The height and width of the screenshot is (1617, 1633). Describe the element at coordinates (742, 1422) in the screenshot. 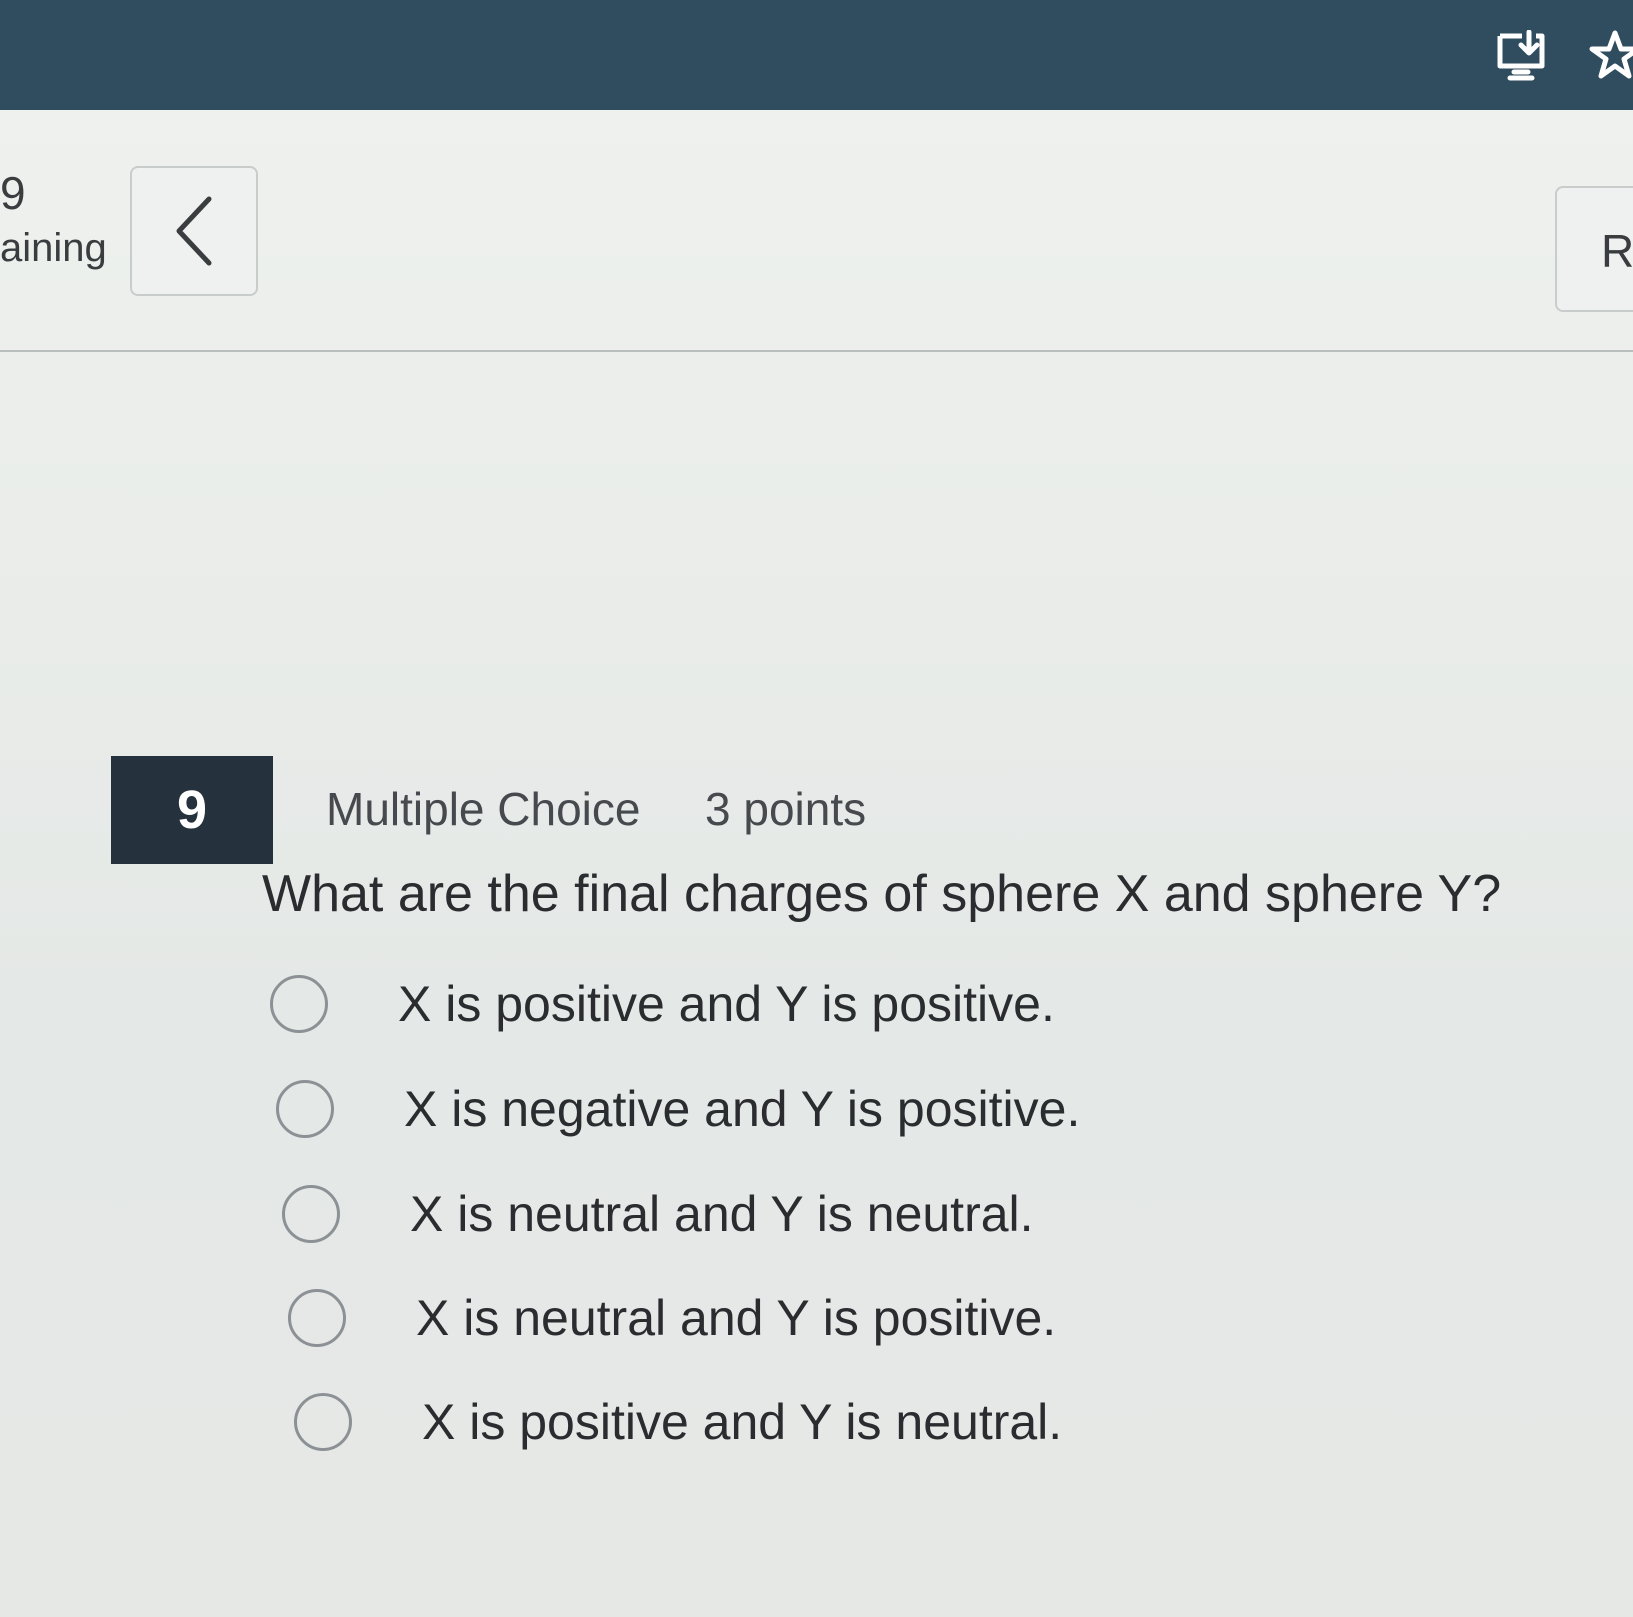

I see `answer-option-label: X is positive and Y is neutral.` at that location.